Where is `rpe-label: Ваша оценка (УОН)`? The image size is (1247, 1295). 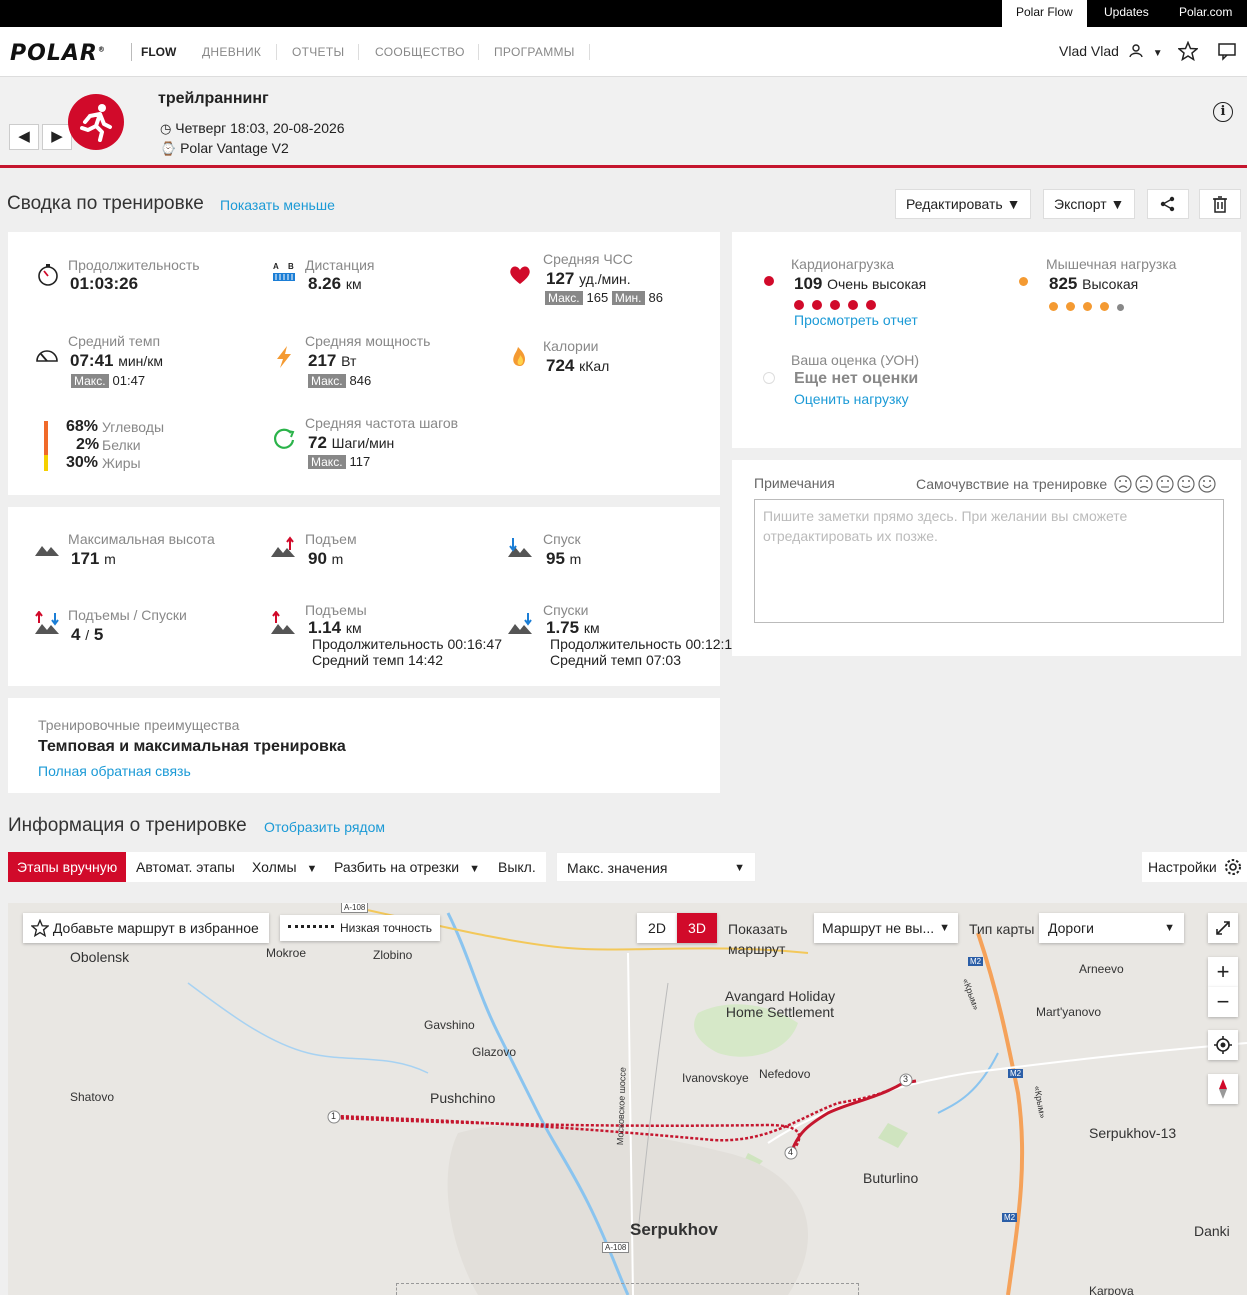 rpe-label: Ваша оценка (УОН) is located at coordinates (855, 360).